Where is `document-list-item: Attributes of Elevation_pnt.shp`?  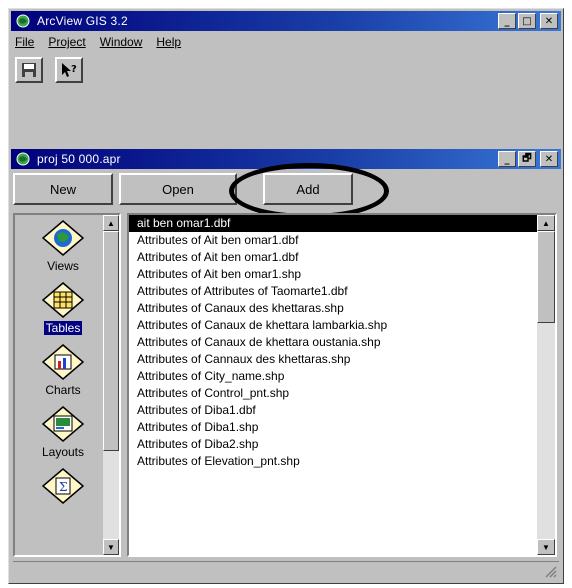 document-list-item: Attributes of Elevation_pnt.shp is located at coordinates (334, 461).